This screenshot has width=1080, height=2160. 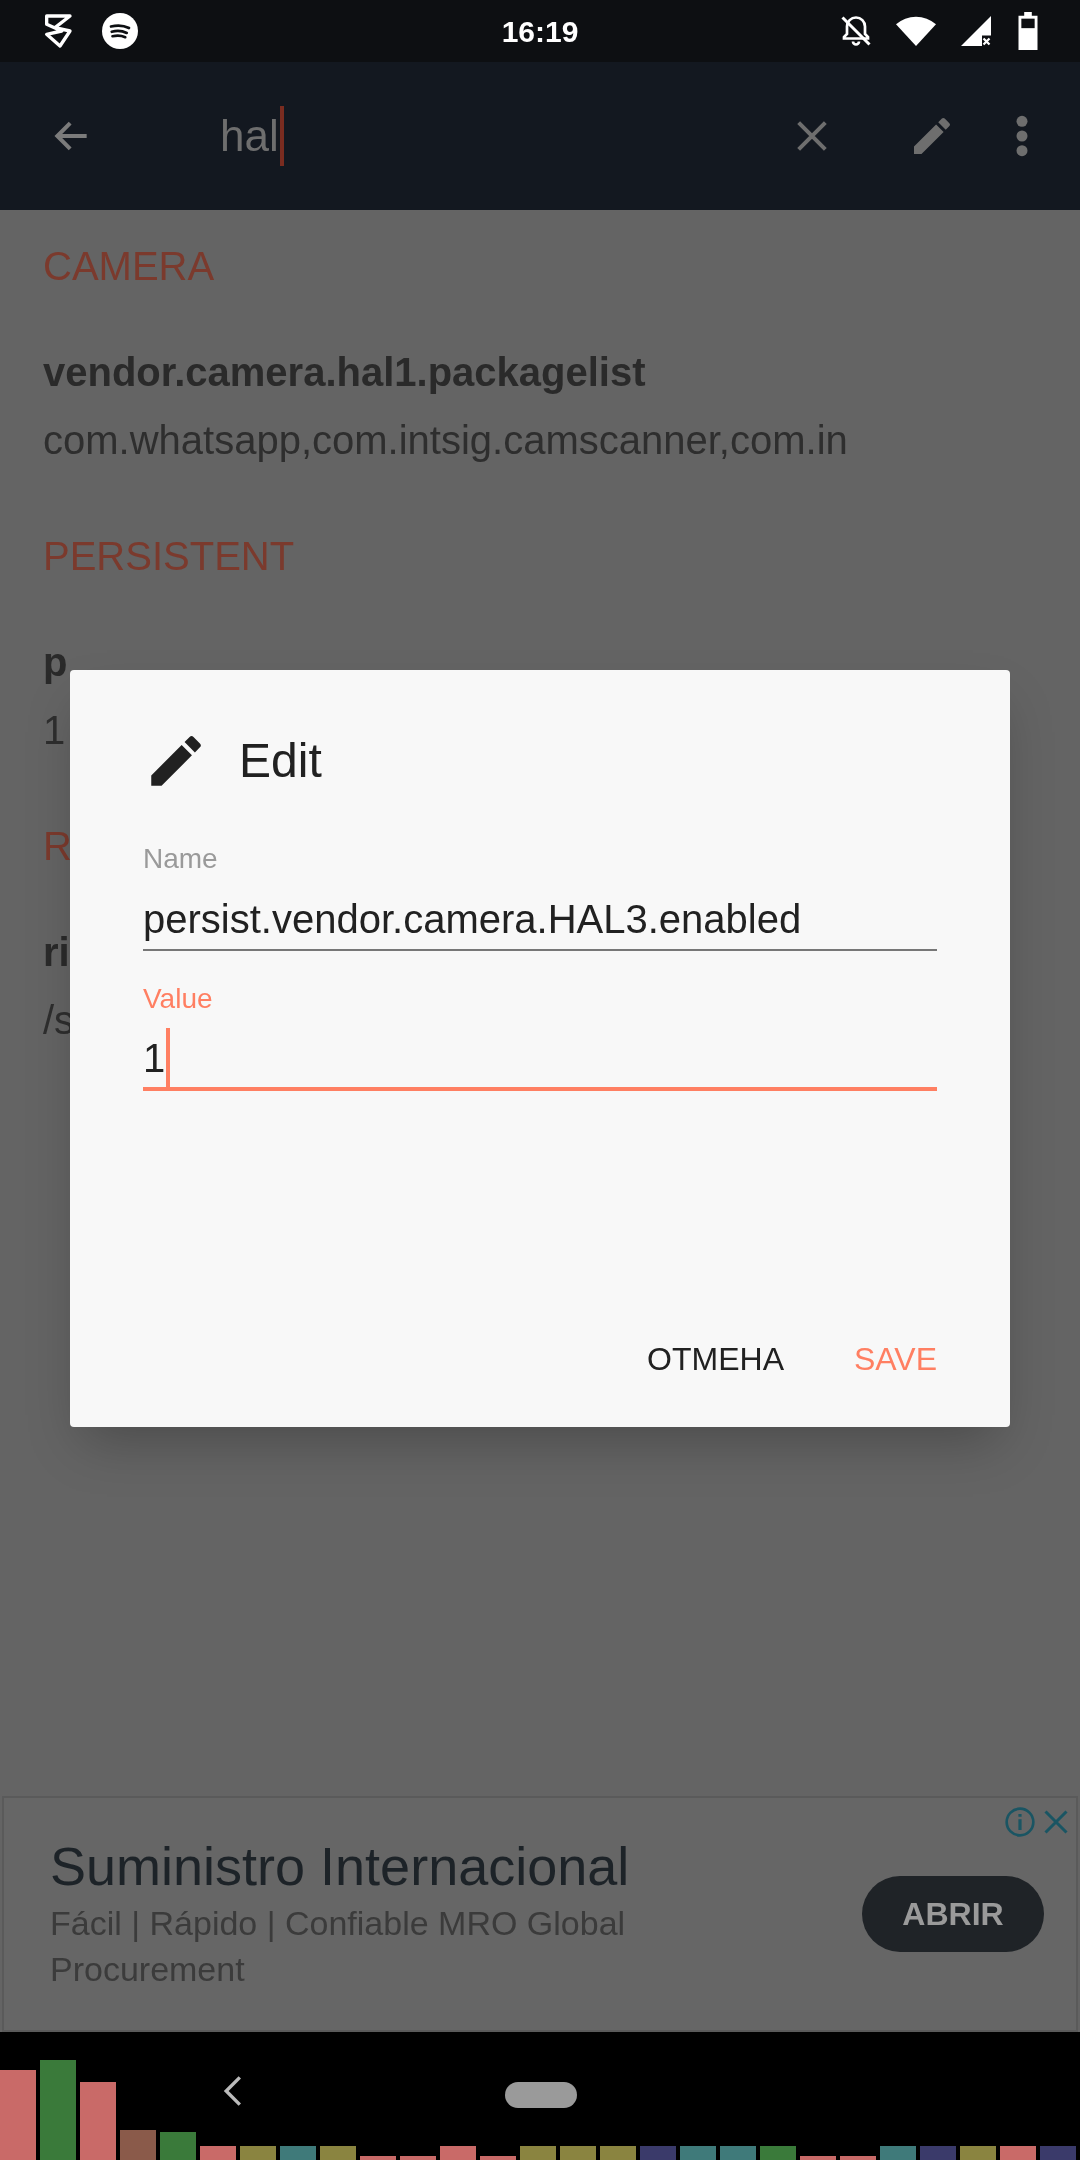 I want to click on section-header: PERSISTENT, so click(x=169, y=556).